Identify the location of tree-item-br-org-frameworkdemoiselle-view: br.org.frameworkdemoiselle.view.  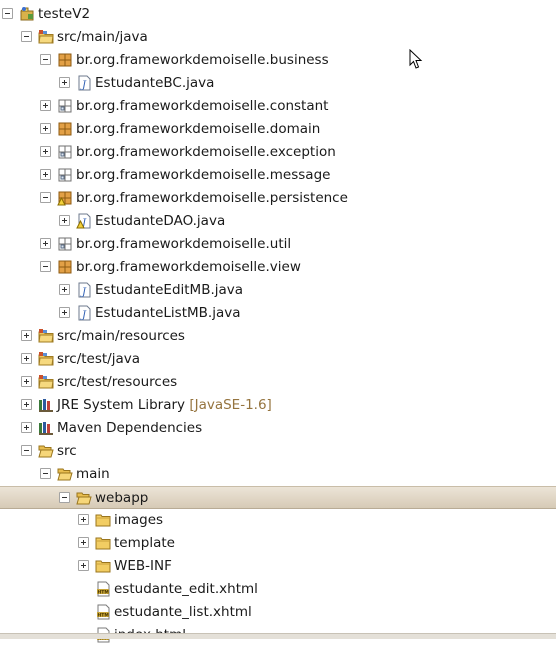
(278, 267).